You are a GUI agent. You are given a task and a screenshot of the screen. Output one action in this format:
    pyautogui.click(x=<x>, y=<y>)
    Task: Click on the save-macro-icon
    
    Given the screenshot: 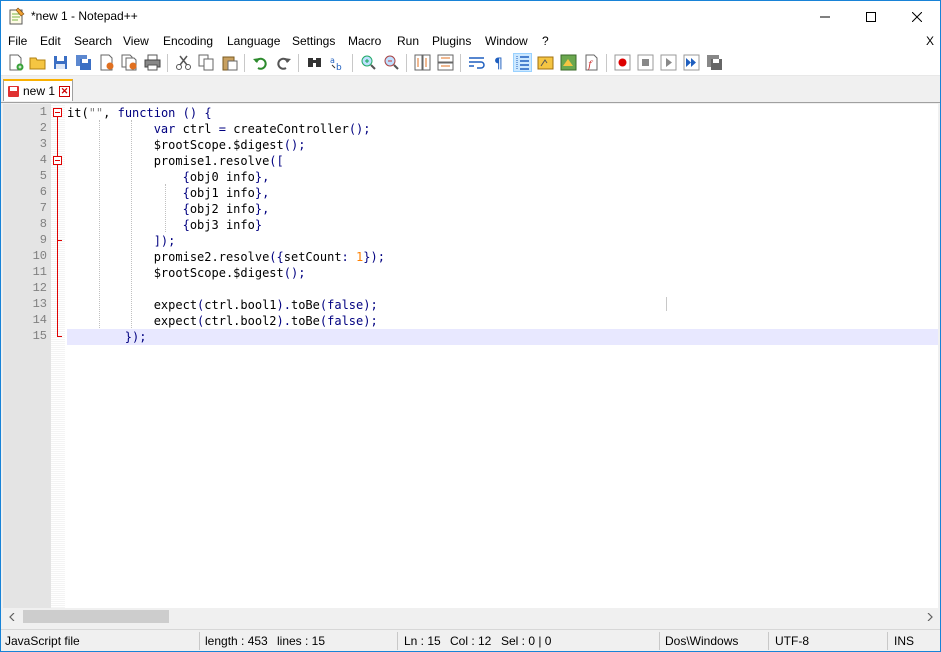 What is the action you would take?
    pyautogui.click(x=714, y=62)
    